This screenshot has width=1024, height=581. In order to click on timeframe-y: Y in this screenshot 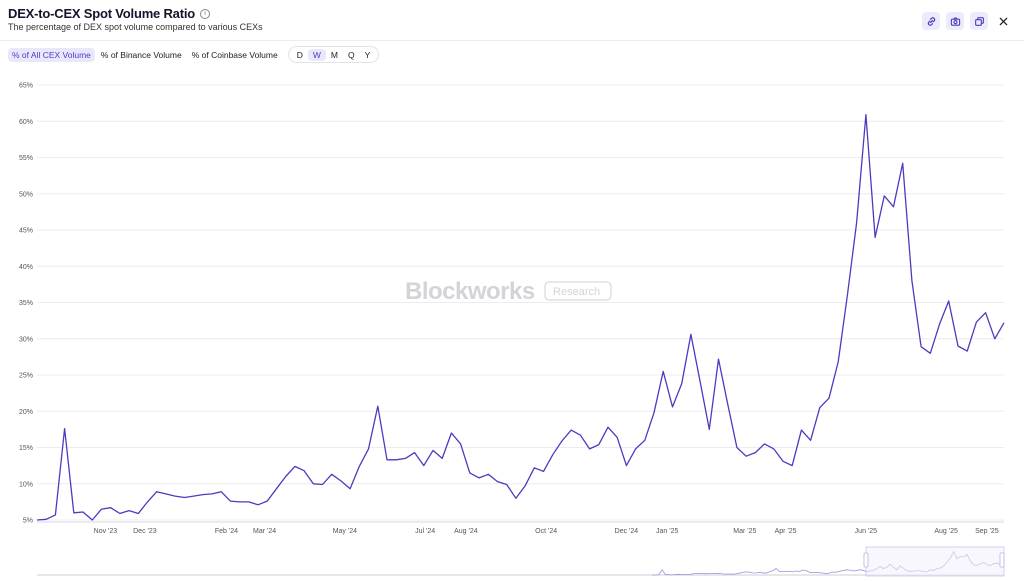, I will do `click(368, 55)`.